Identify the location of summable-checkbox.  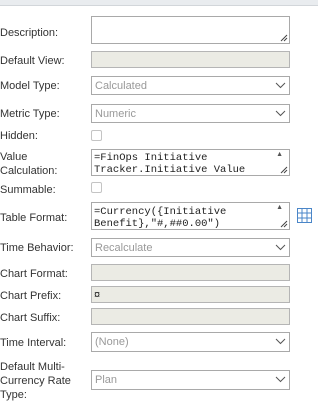
(96, 187).